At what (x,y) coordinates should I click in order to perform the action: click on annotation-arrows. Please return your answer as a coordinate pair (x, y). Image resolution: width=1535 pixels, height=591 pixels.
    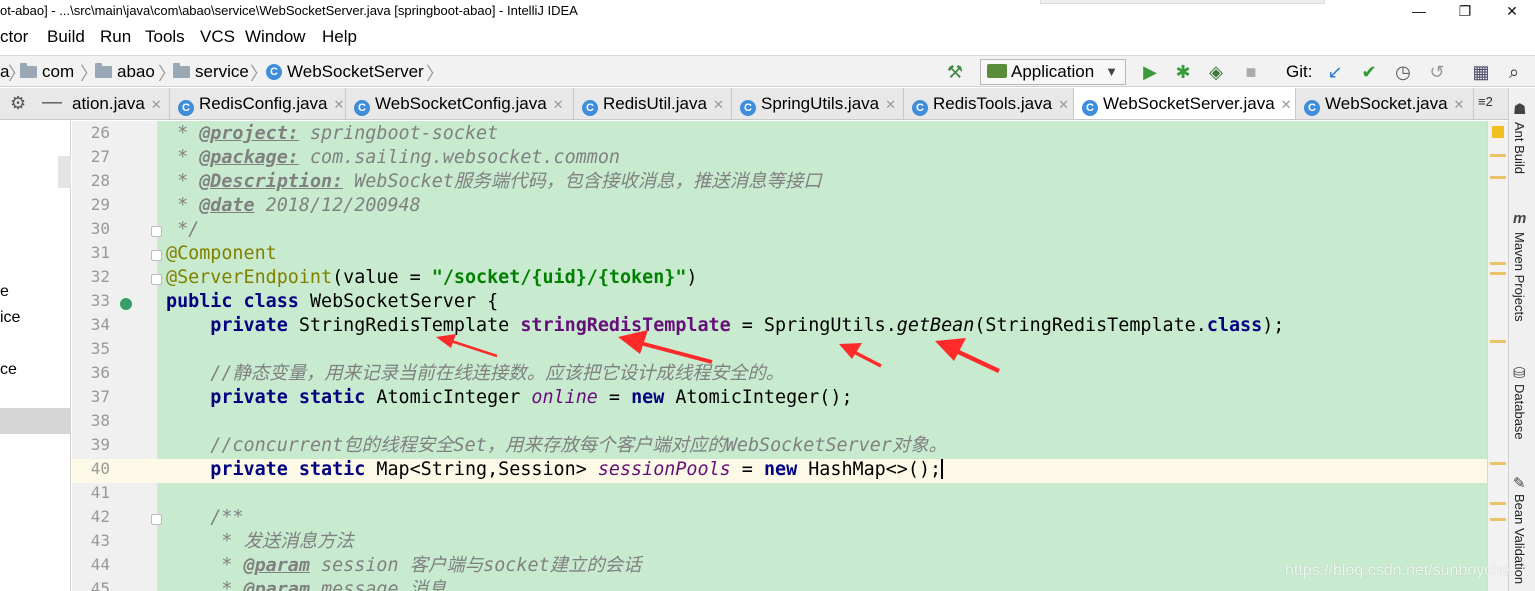
    Looking at the image, I should click on (718, 352).